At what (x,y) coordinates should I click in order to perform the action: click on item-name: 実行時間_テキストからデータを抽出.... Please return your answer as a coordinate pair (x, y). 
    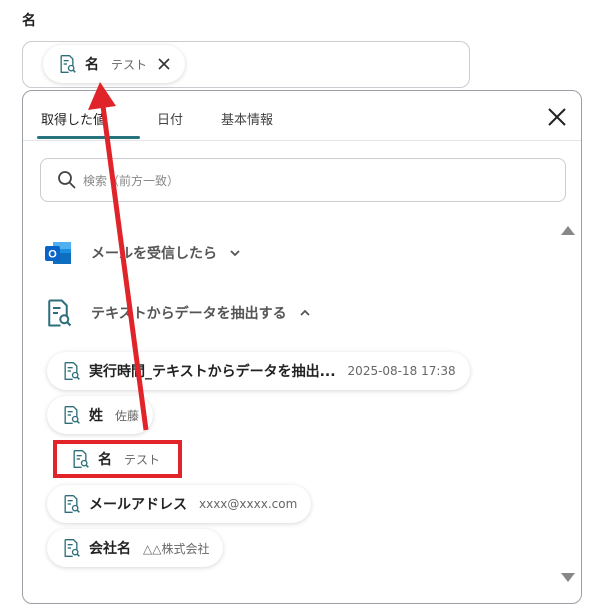
    Looking at the image, I should click on (212, 372).